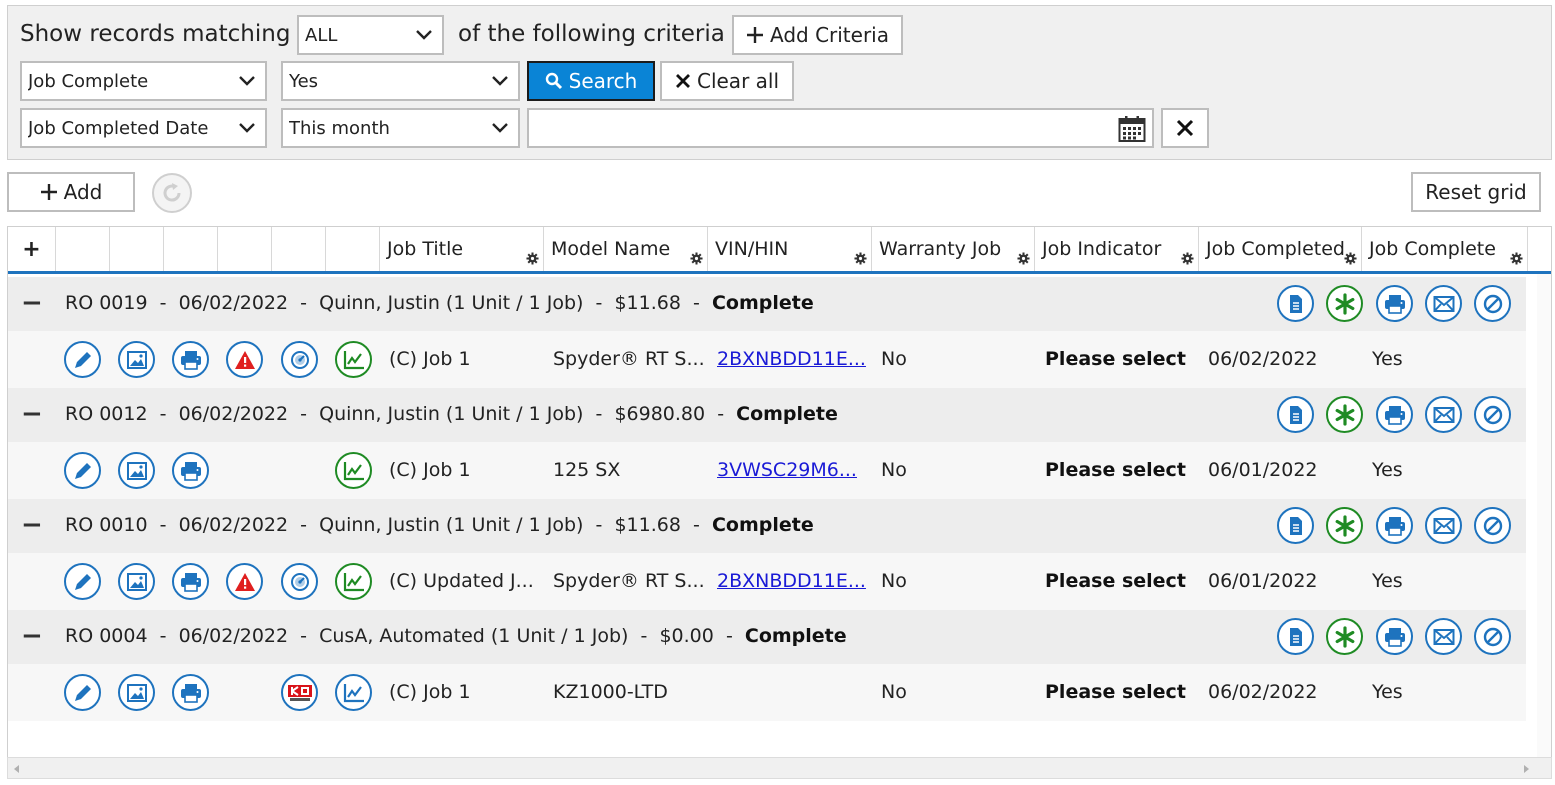 The image size is (1555, 785). I want to click on column-header-warranty-job: Warranty Job, so click(953, 249).